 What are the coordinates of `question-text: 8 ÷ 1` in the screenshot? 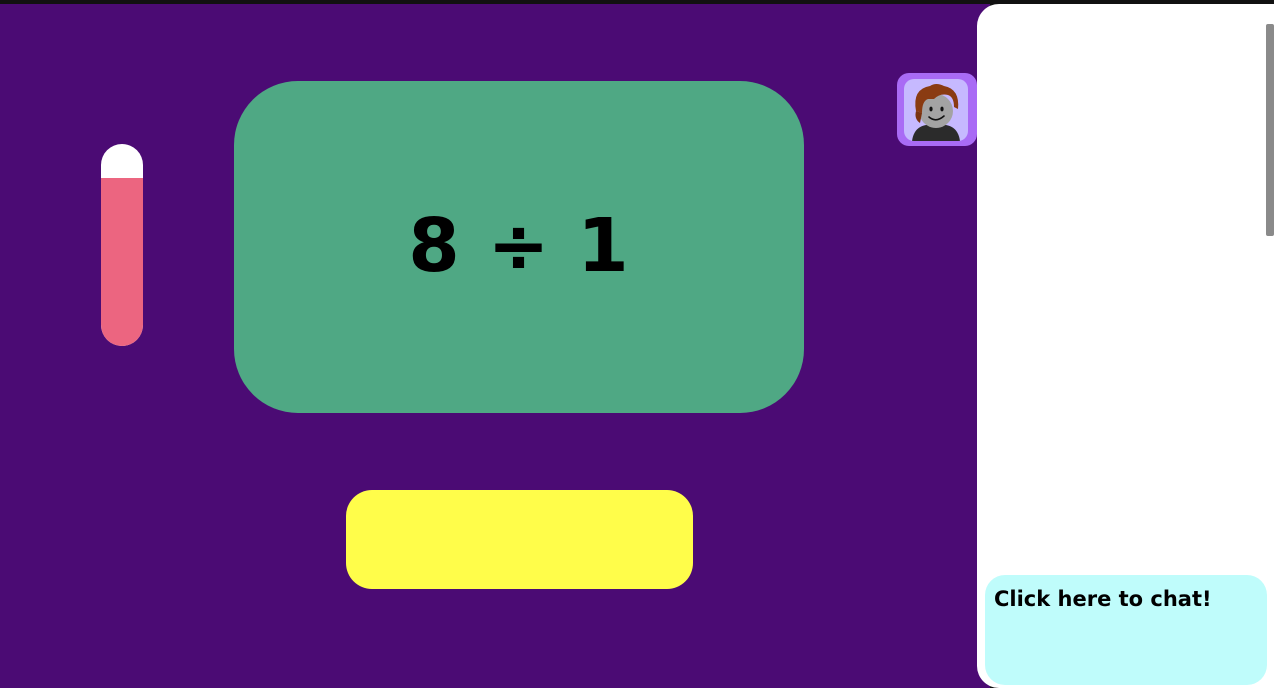 It's located at (519, 246).